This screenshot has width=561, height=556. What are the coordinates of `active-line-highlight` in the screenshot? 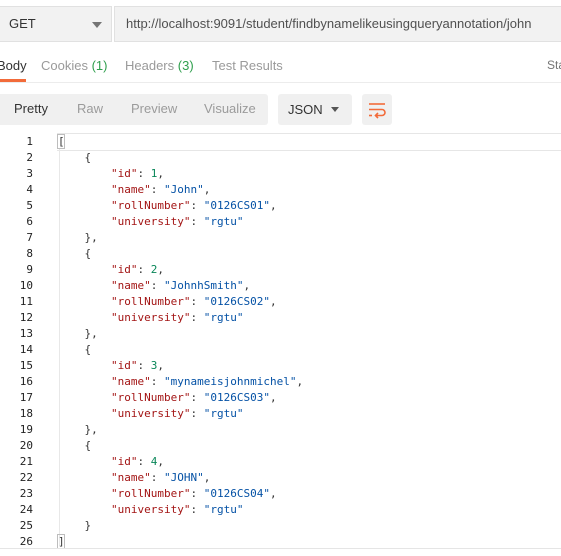 It's located at (309, 142).